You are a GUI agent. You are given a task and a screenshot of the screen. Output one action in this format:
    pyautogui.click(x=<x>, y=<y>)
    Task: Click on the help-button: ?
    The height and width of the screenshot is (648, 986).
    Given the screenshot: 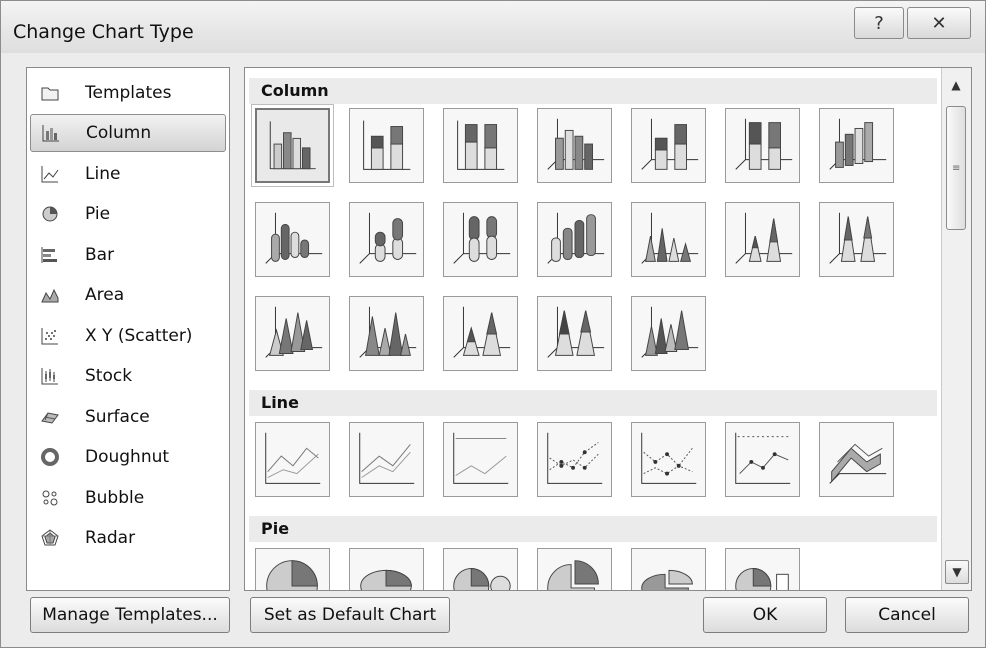 What is the action you would take?
    pyautogui.click(x=879, y=23)
    